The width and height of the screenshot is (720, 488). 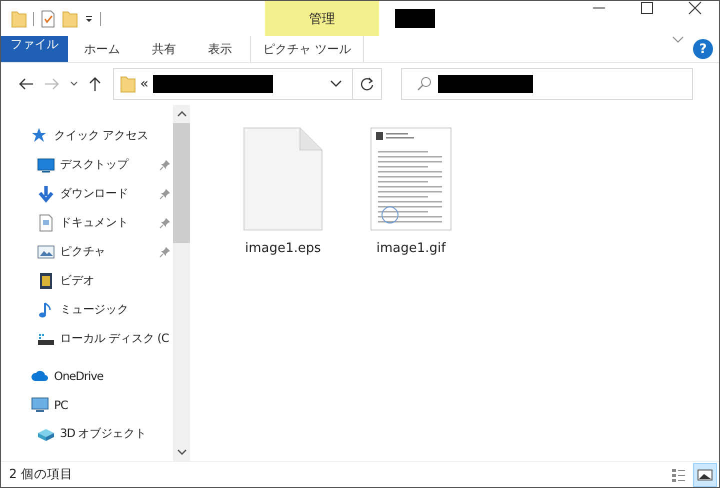 What do you see at coordinates (48, 19) in the screenshot?
I see `checklist-icon` at bounding box center [48, 19].